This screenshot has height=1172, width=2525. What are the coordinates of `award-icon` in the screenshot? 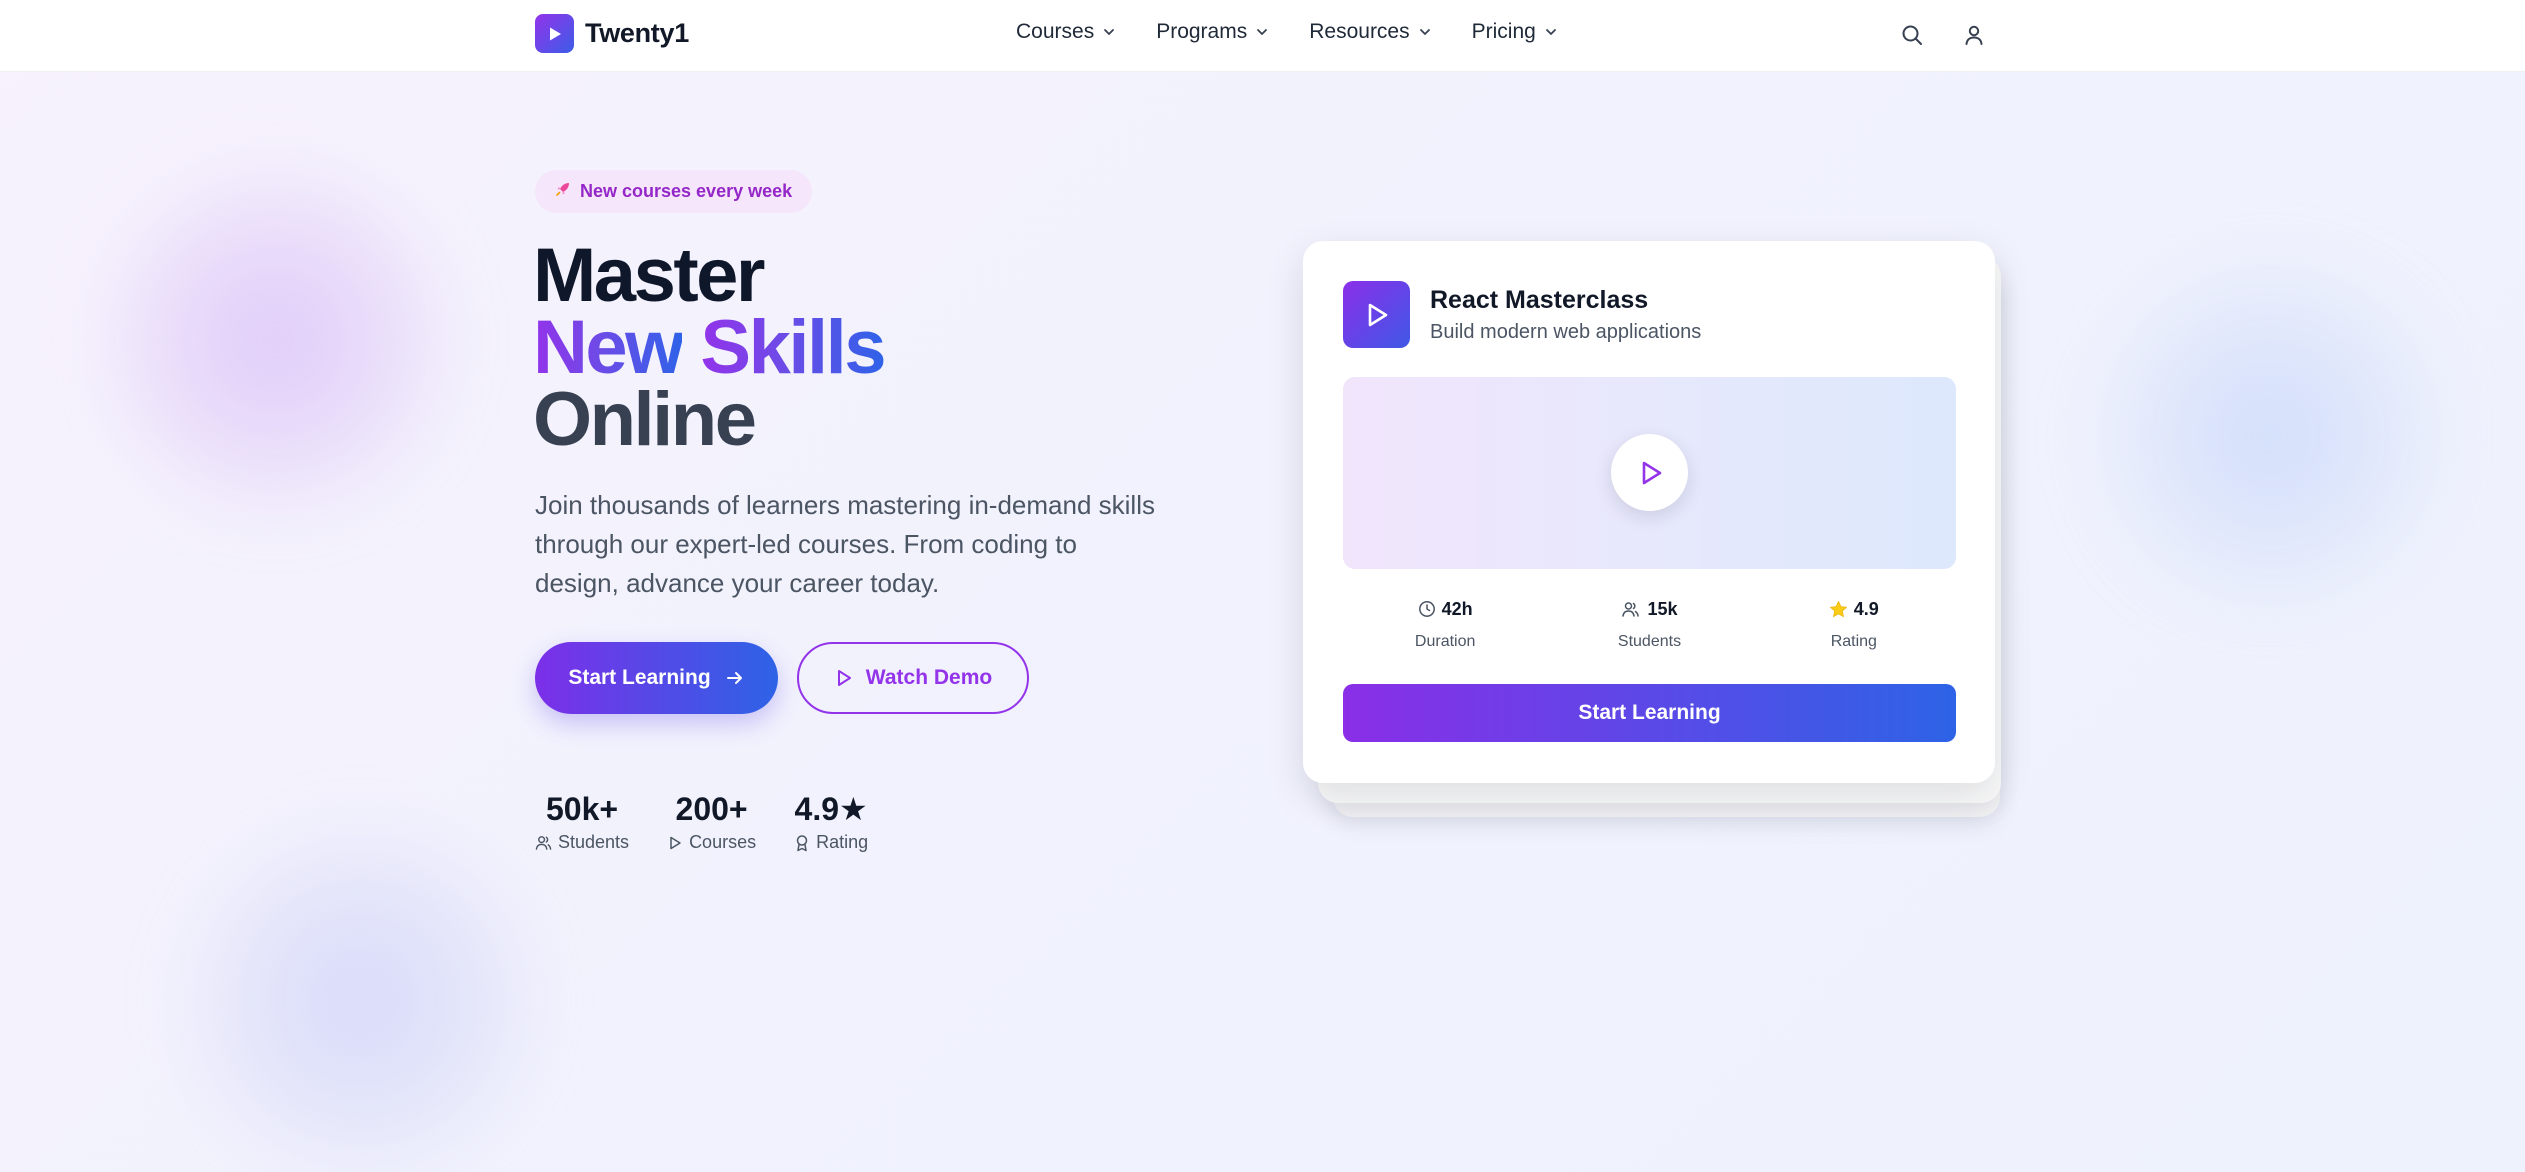 It's located at (802, 842).